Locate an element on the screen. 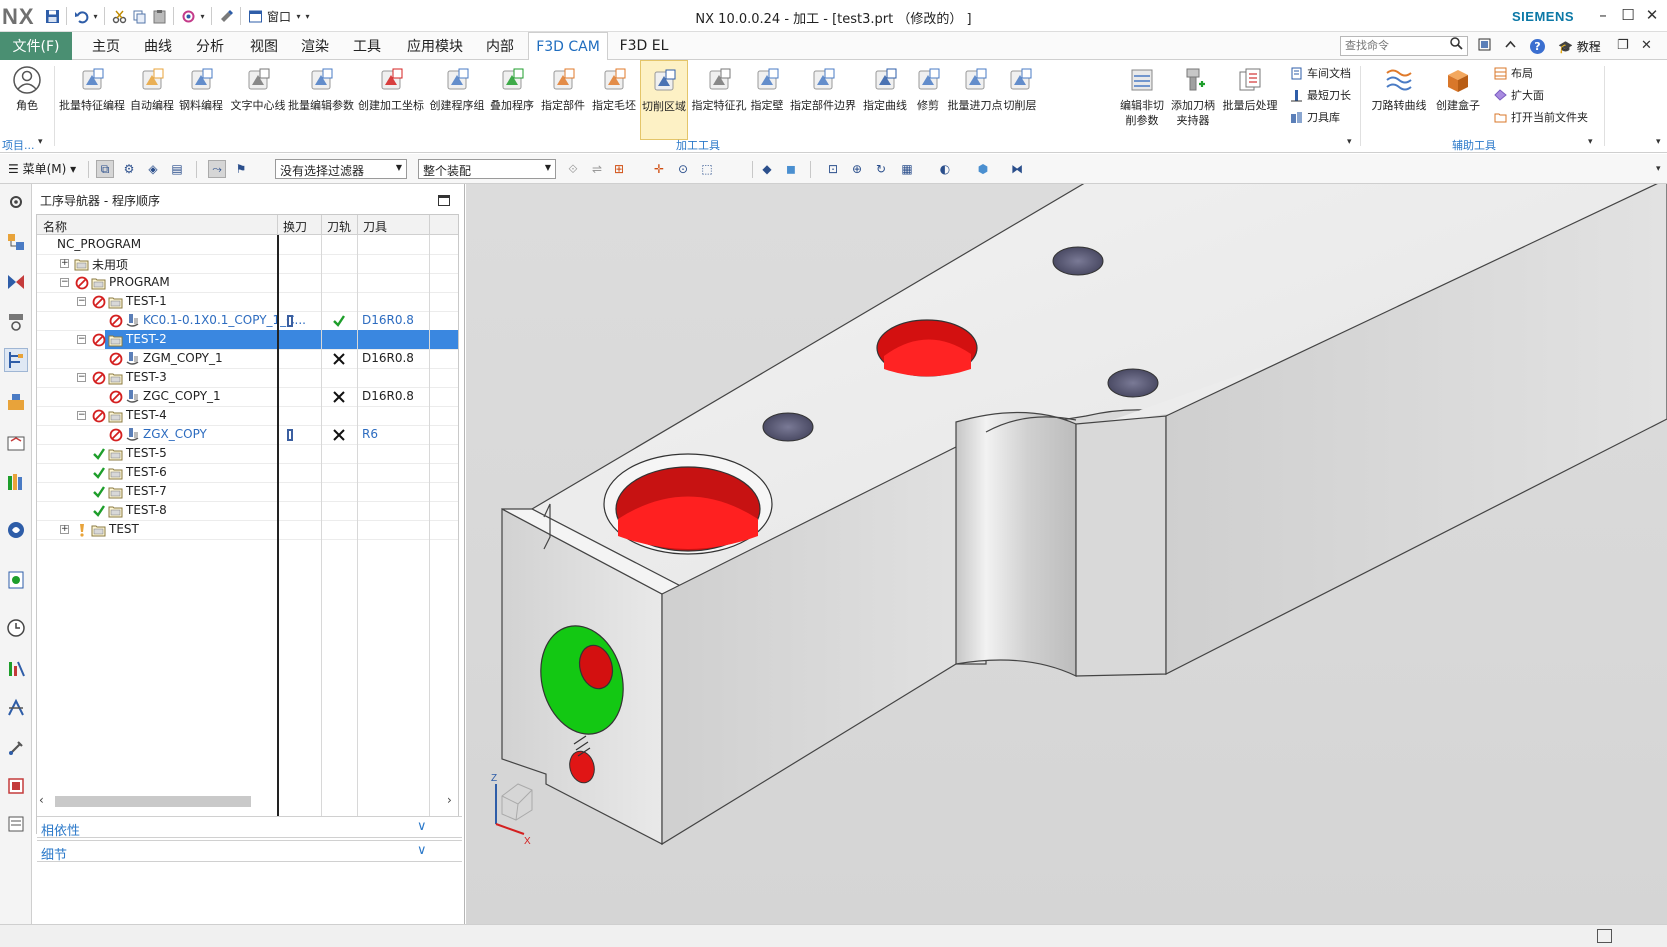 This screenshot has width=1667, height=947. horizontal-scrollbar: ‹ › is located at coordinates (248, 801).